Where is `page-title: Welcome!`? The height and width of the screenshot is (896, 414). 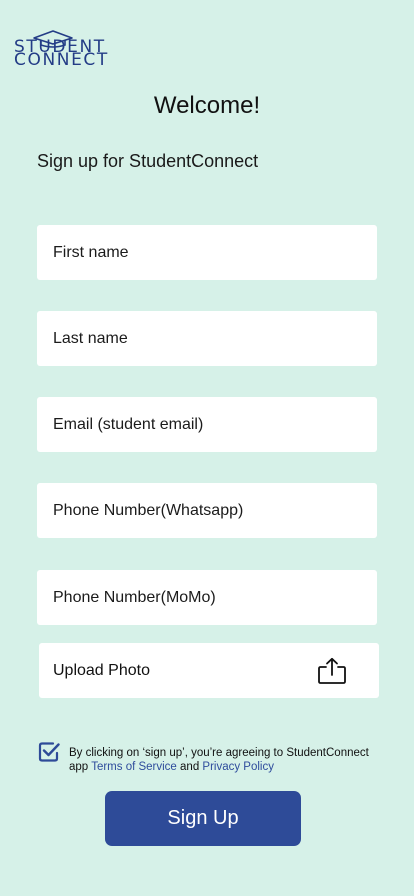
page-title: Welcome! is located at coordinates (207, 105).